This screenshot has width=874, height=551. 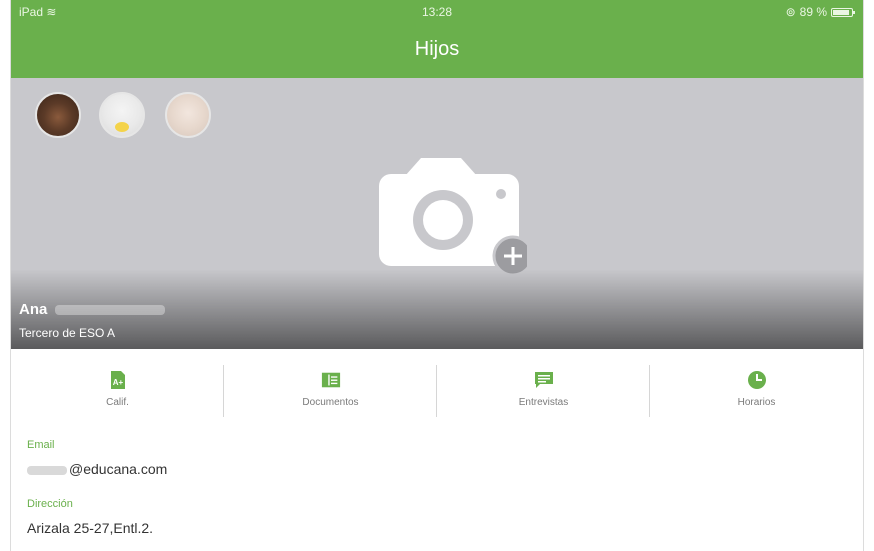 What do you see at coordinates (97, 469) in the screenshot?
I see `email-value: @educana.com` at bounding box center [97, 469].